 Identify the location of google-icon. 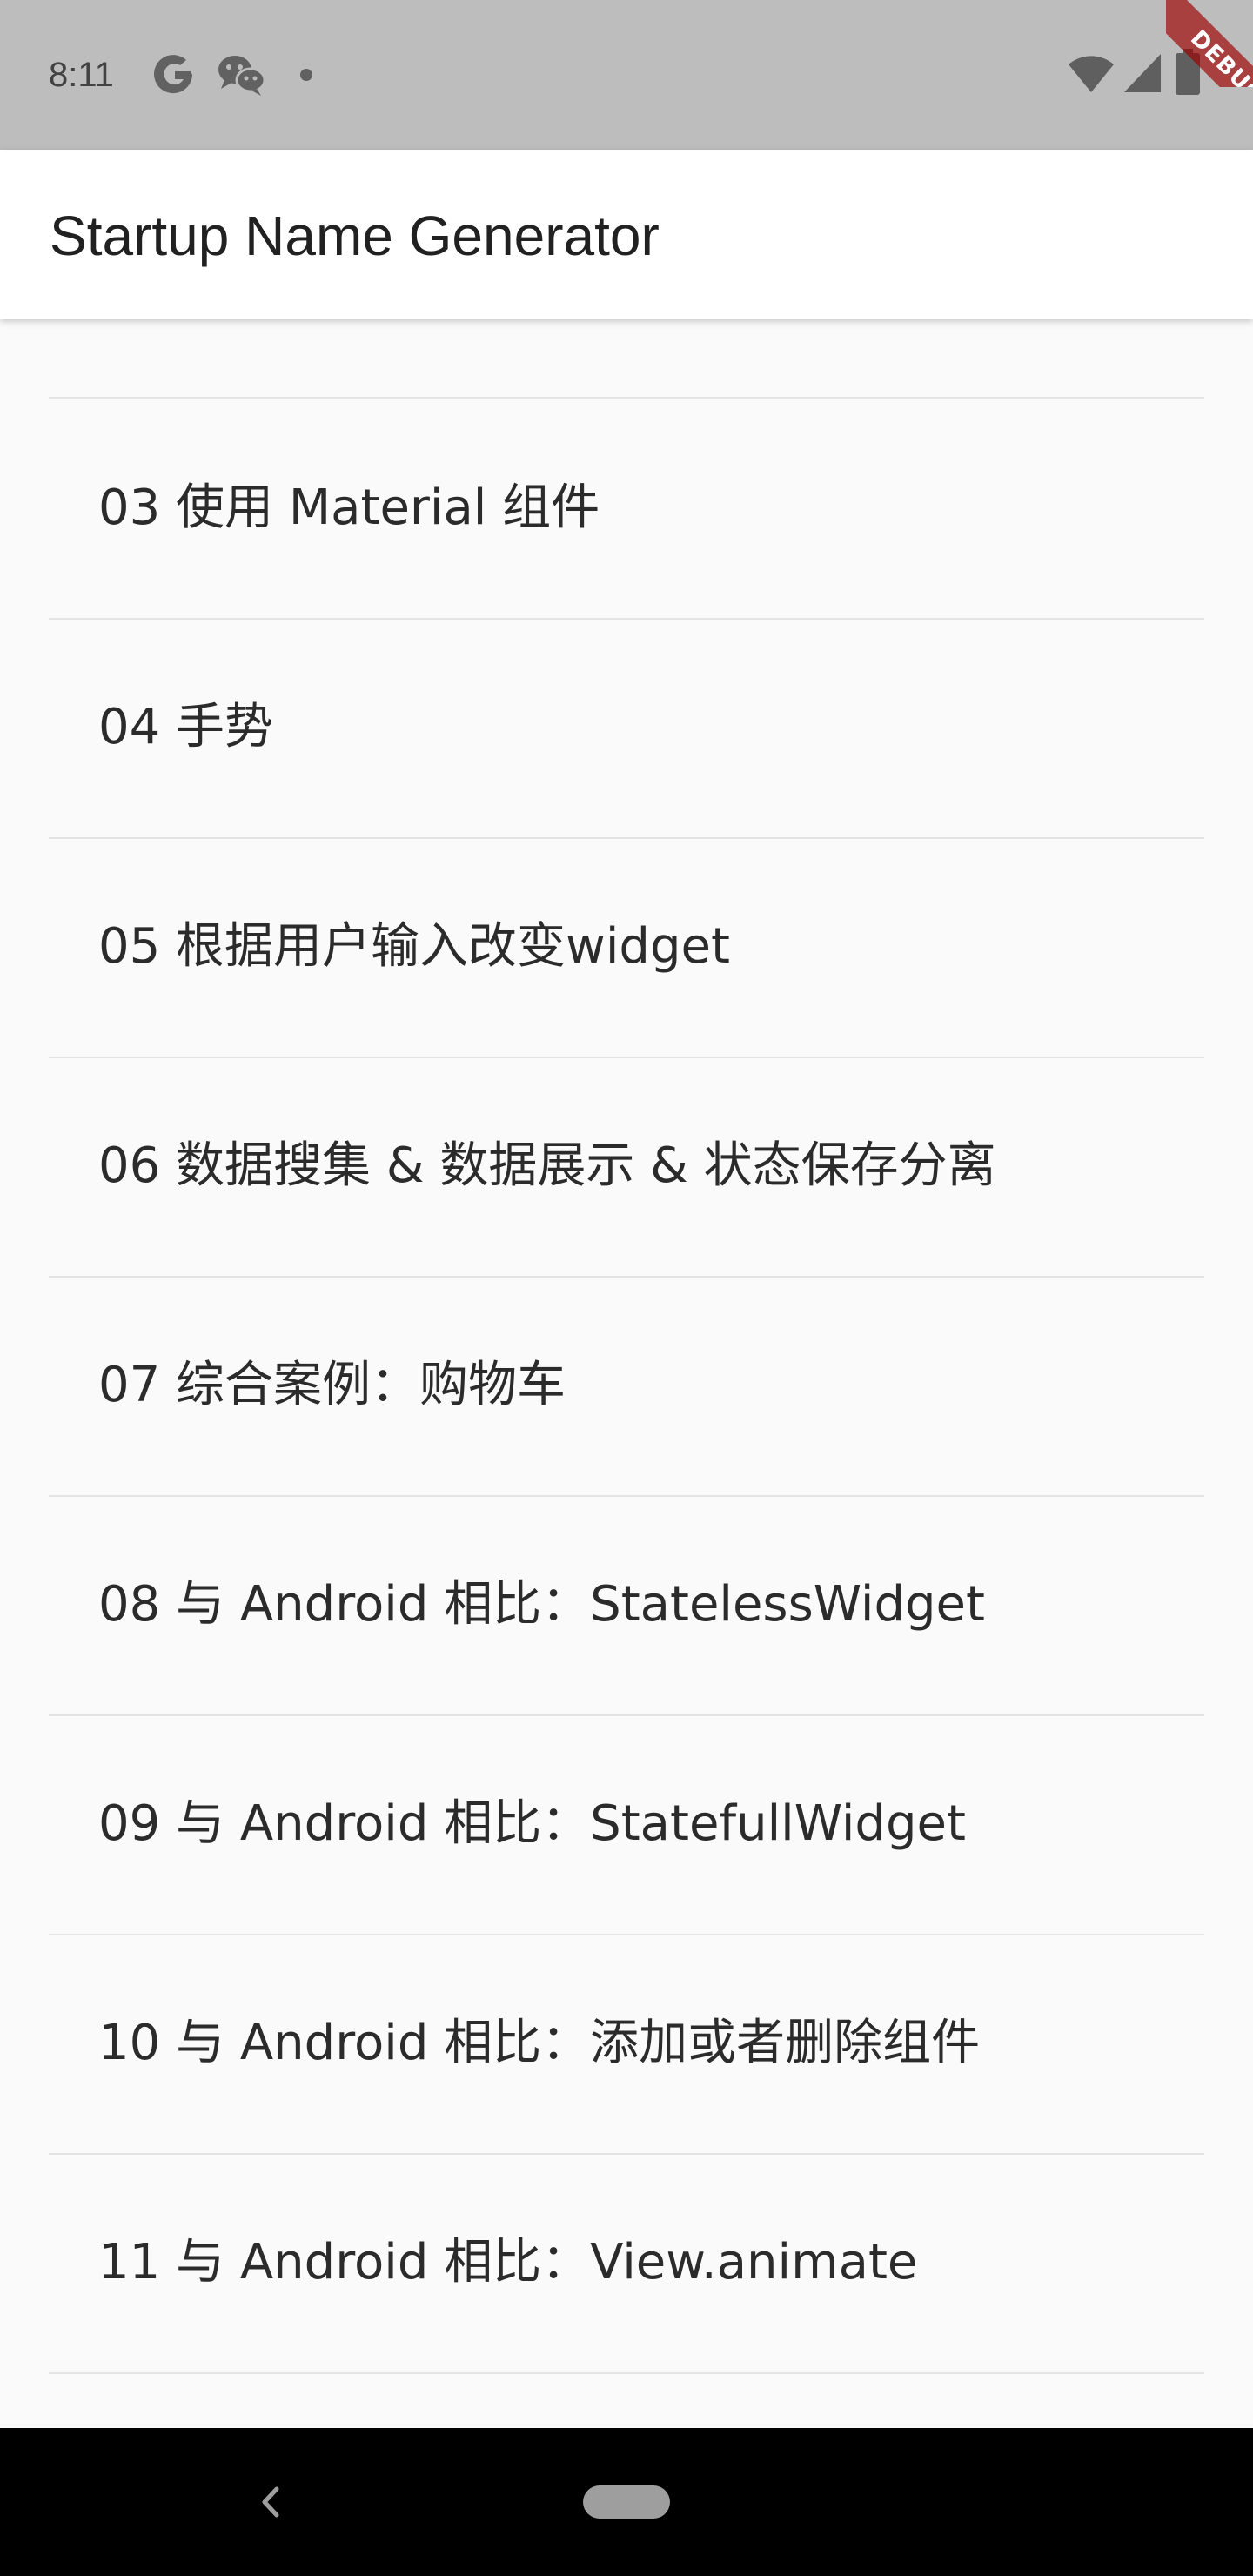
(173, 74).